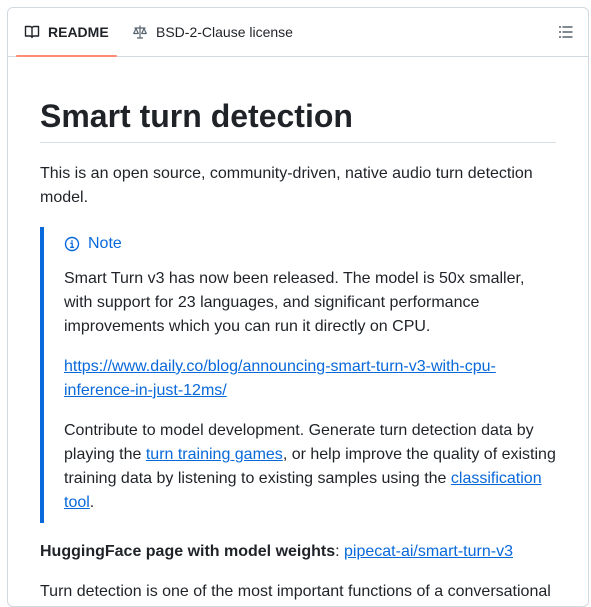  Describe the element at coordinates (140, 32) in the screenshot. I see `law-icon` at that location.